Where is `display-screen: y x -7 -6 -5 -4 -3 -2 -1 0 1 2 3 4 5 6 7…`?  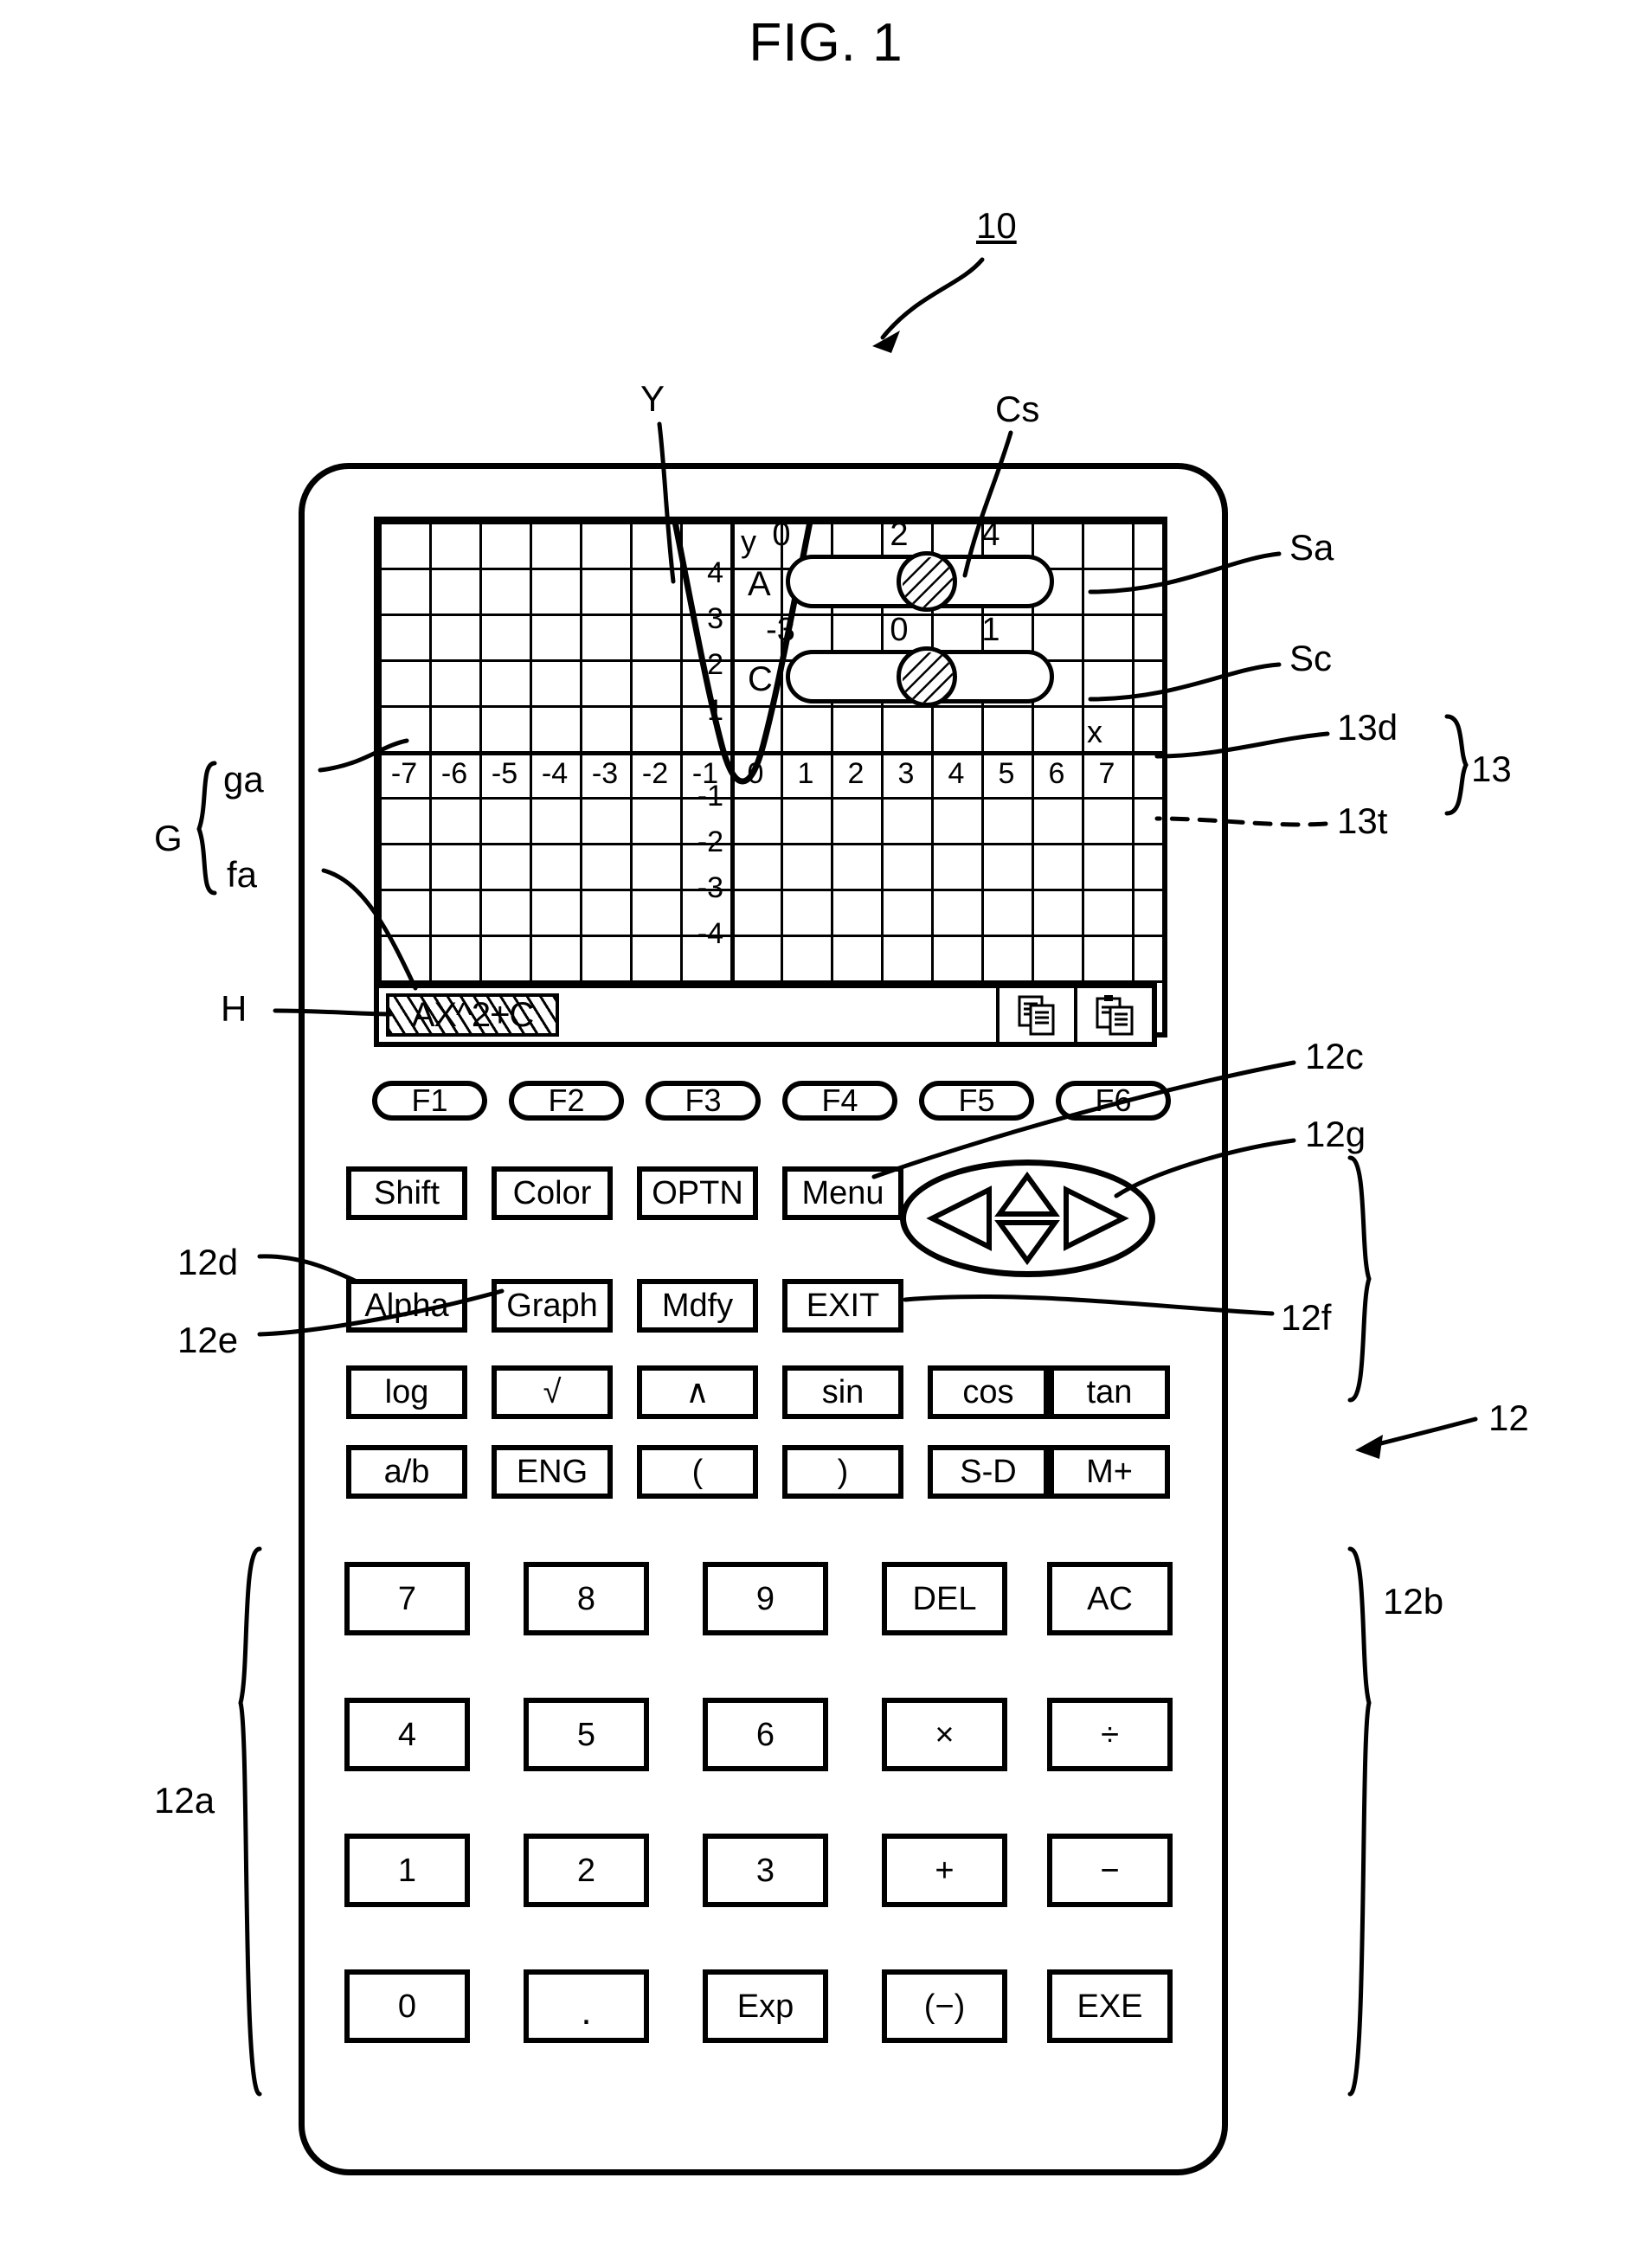
display-screen: y x -7 -6 -5 -4 -3 -2 -1 0 1 2 3 4 5 6 7… is located at coordinates (770, 777).